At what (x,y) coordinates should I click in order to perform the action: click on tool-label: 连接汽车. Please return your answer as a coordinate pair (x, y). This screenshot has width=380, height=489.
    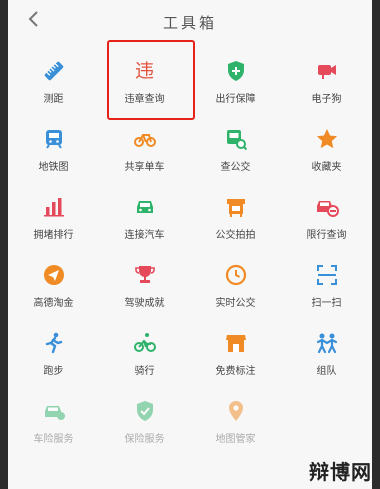
    Looking at the image, I should click on (144, 235).